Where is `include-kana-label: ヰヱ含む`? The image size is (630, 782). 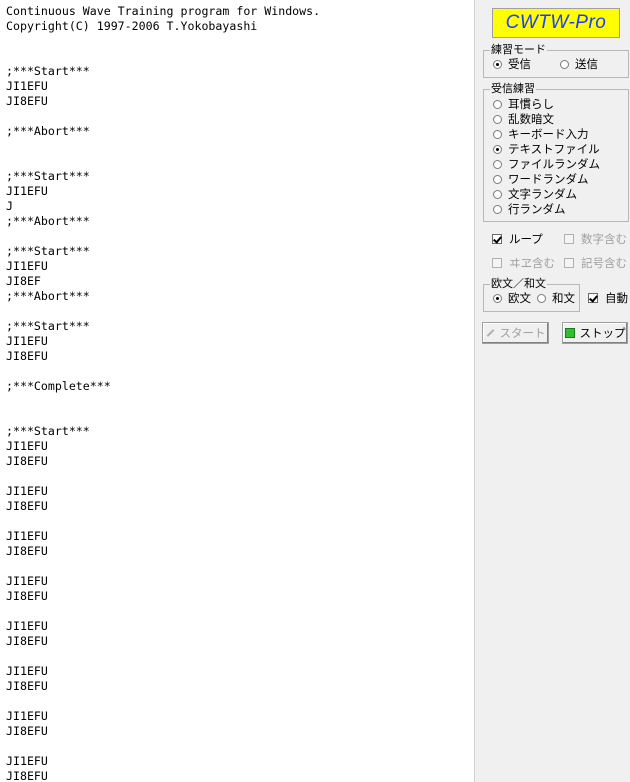 include-kana-label: ヰヱ含む is located at coordinates (532, 263).